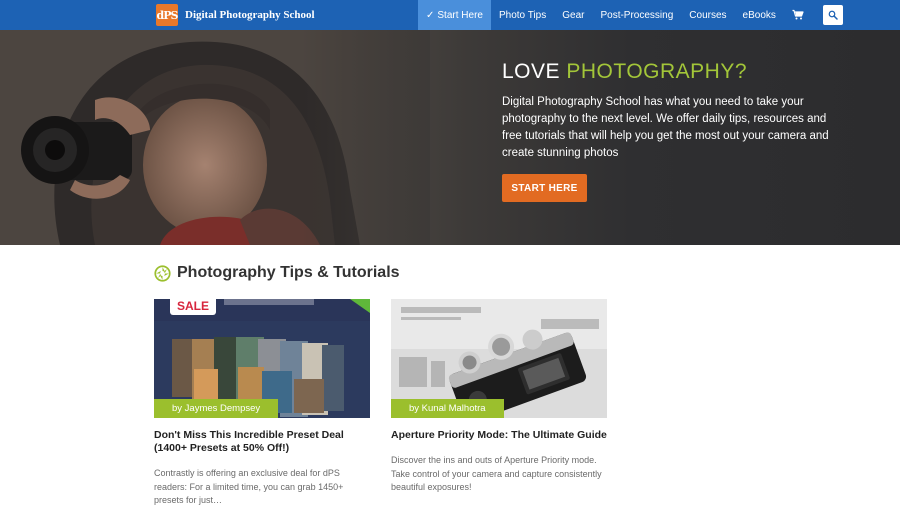  What do you see at coordinates (430, 15) in the screenshot?
I see `check-icon: ✓` at bounding box center [430, 15].